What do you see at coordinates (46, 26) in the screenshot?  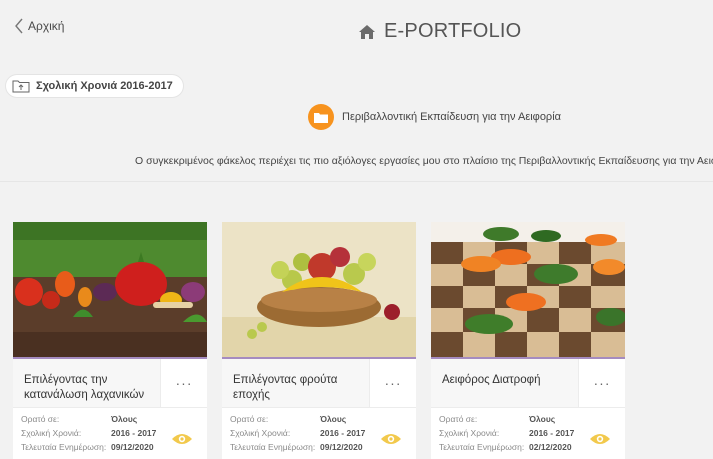 I see `back-link-label: Αρχική` at bounding box center [46, 26].